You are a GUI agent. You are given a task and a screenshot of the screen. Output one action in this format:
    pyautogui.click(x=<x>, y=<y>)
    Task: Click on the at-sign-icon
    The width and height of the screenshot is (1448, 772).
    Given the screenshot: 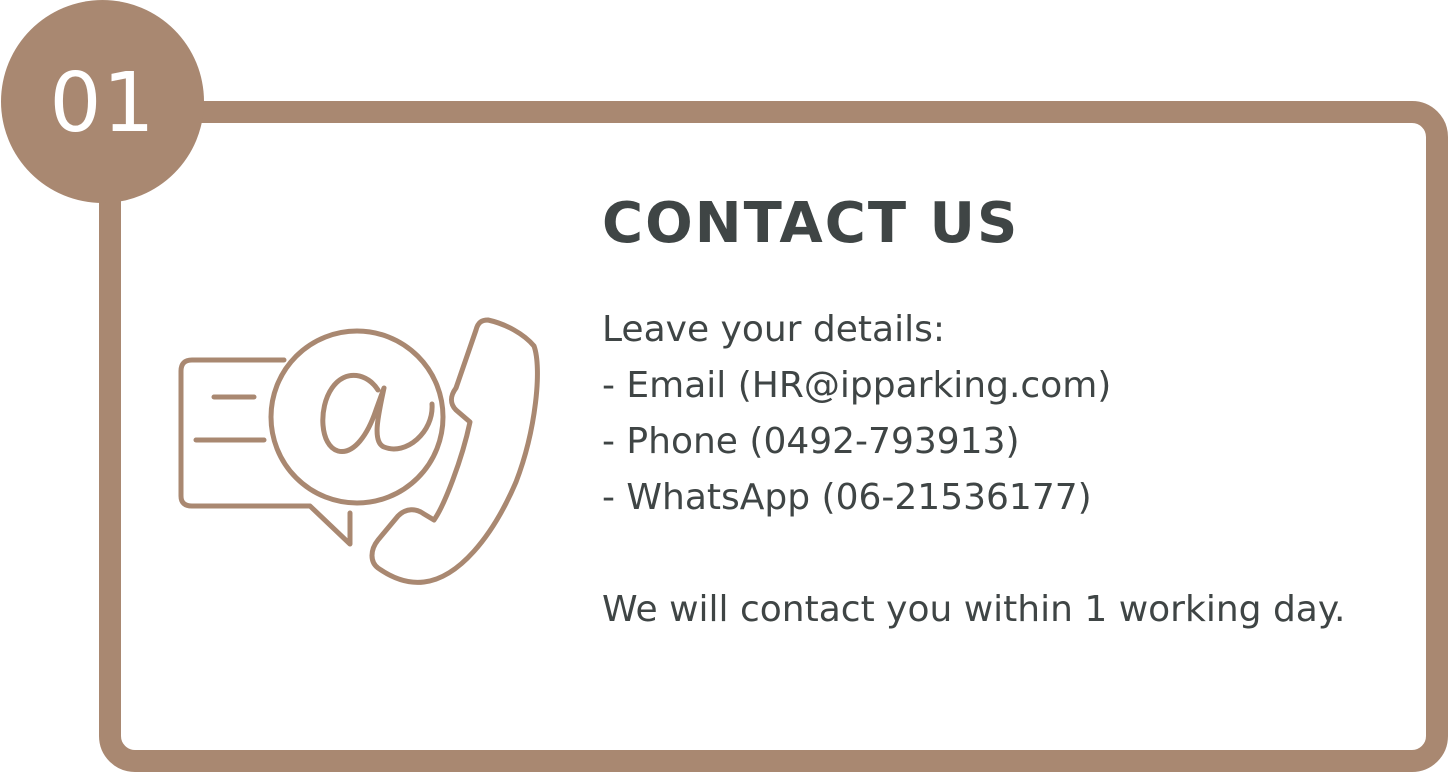 What is the action you would take?
    pyautogui.click(x=377, y=413)
    